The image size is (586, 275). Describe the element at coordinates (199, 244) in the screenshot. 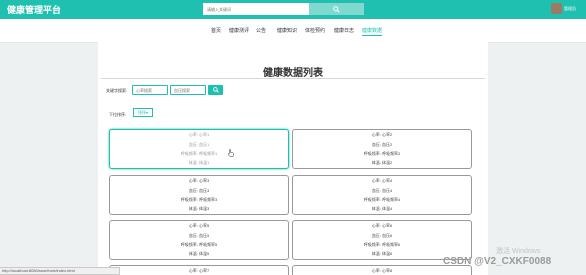

I see `respiratory-rate: 呼吸频率: 呼吸频率5` at that location.